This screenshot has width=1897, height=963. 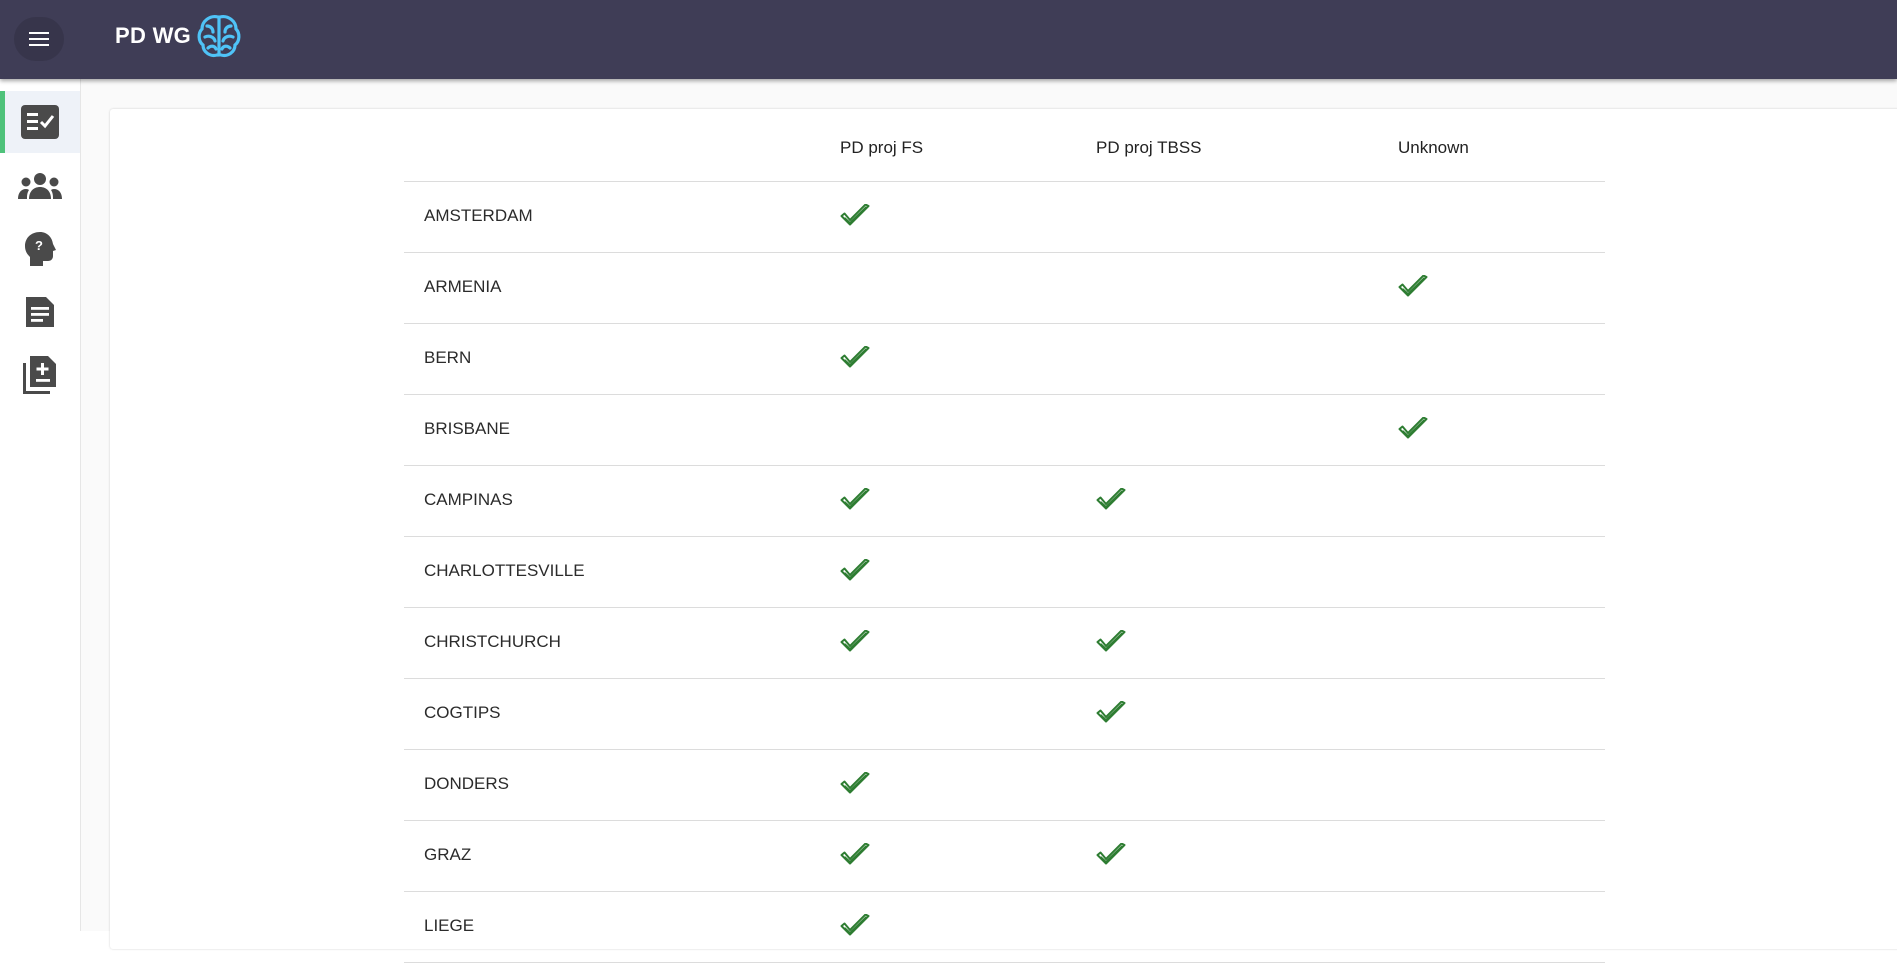 What do you see at coordinates (948, 39) in the screenshot?
I see `top-app-bar: PD WG` at bounding box center [948, 39].